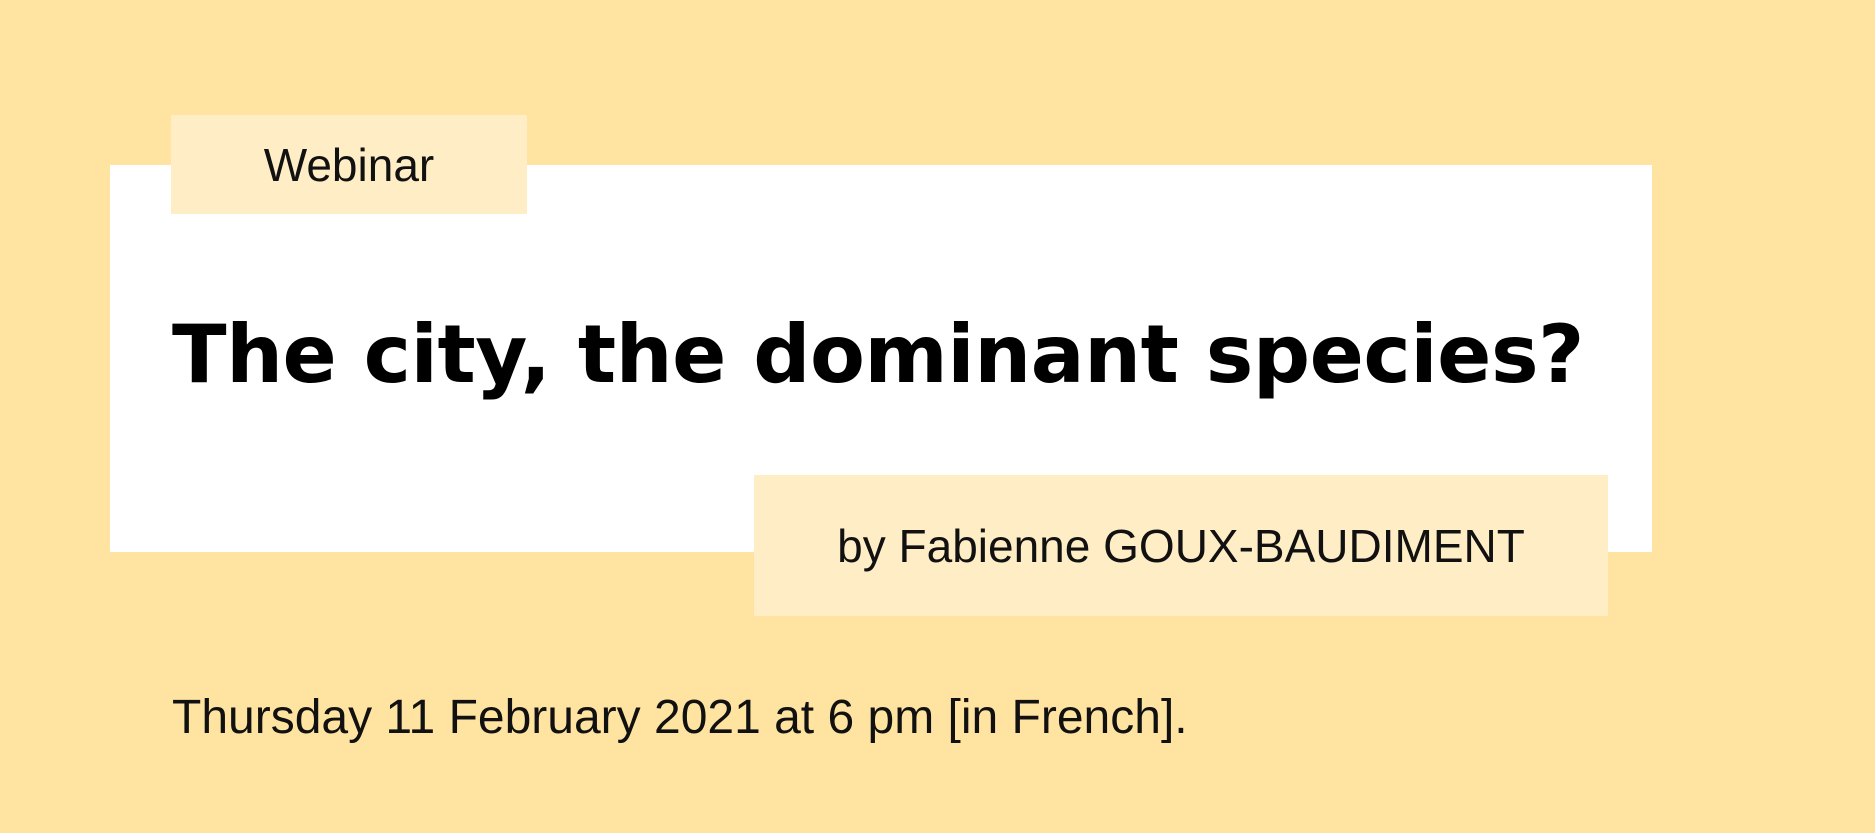  What do you see at coordinates (878, 354) in the screenshot?
I see `page-title: The city, the dominant species?` at bounding box center [878, 354].